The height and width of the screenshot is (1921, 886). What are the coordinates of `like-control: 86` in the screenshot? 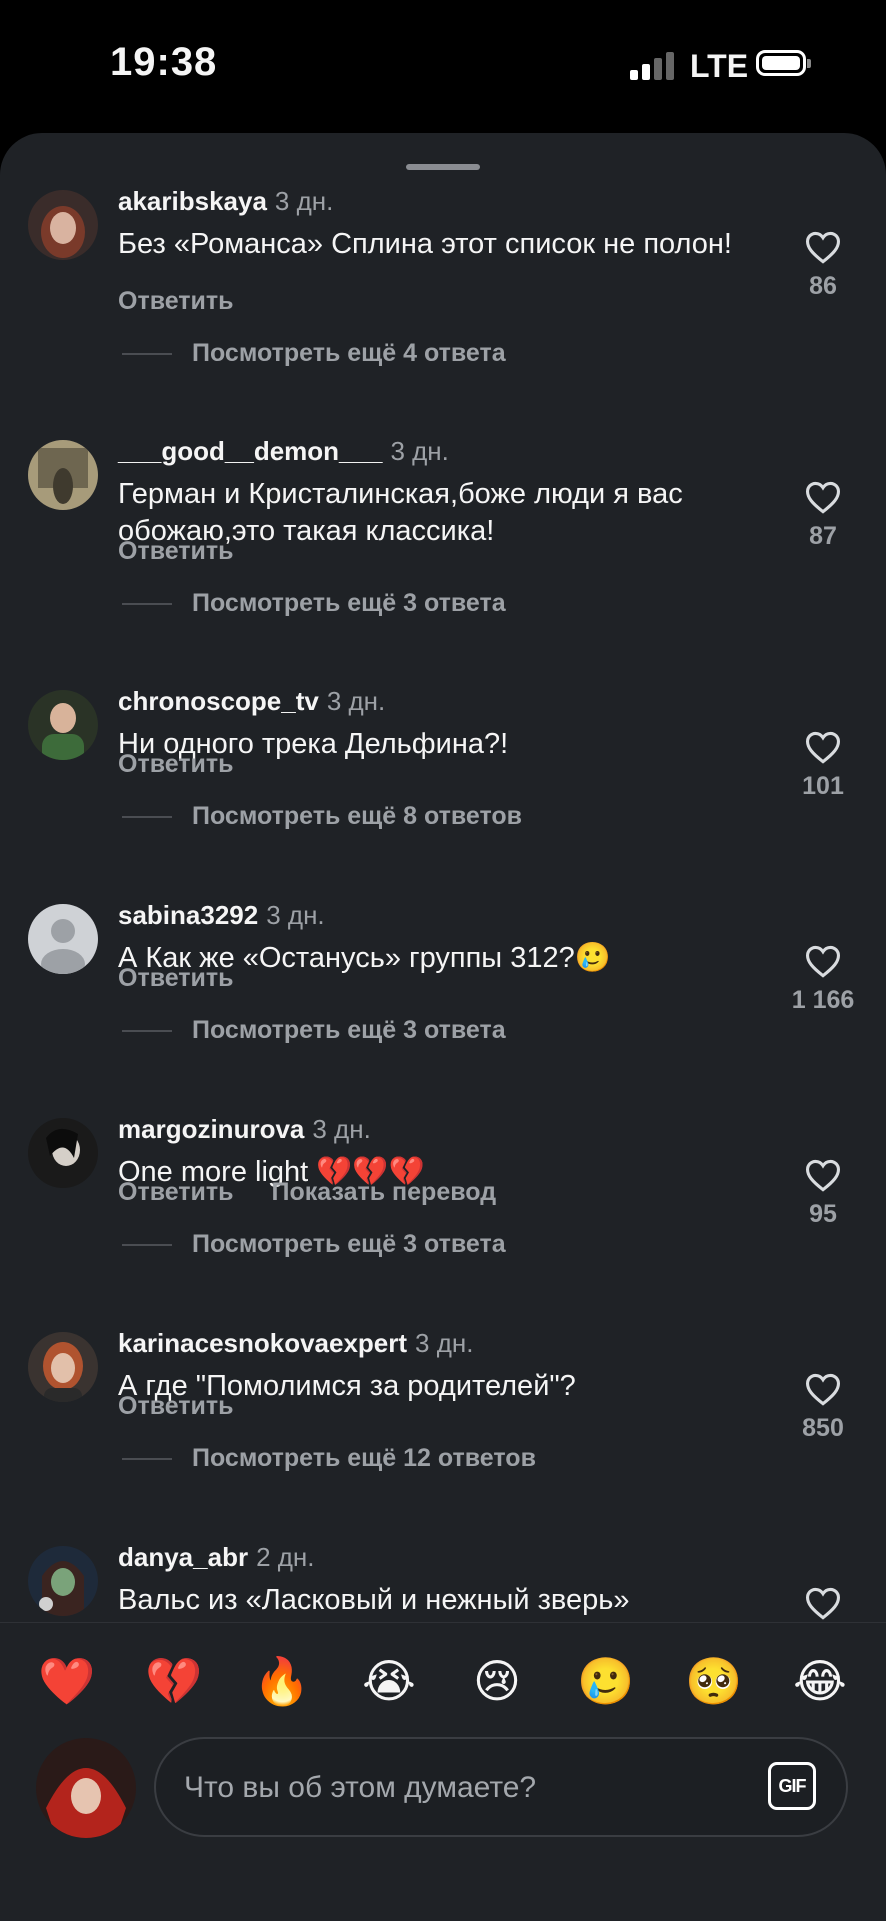 It's located at (823, 265).